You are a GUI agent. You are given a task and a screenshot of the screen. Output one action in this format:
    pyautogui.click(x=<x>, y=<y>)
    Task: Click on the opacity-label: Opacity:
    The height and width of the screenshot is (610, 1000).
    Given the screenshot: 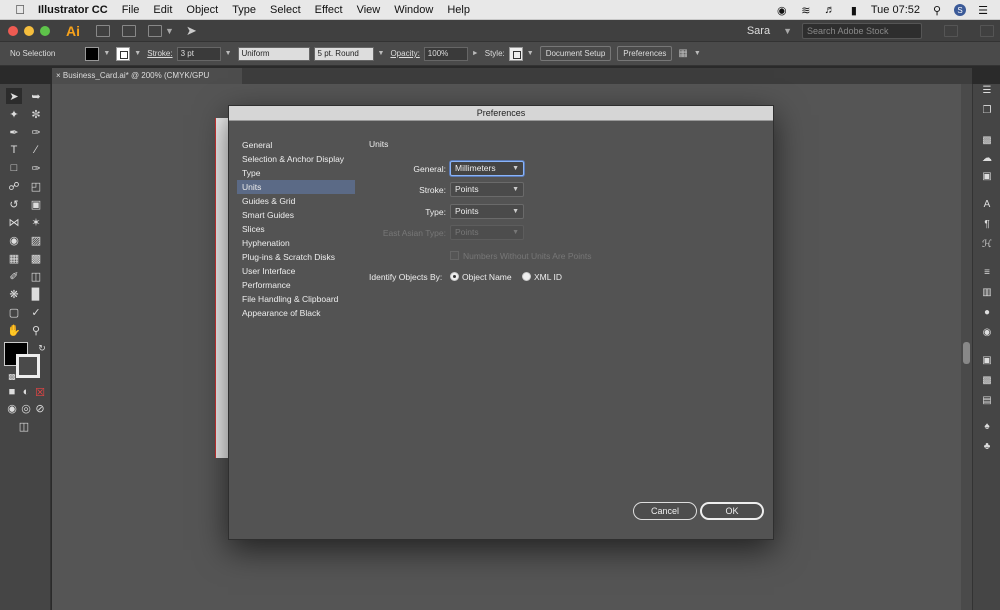 What is the action you would take?
    pyautogui.click(x=404, y=53)
    